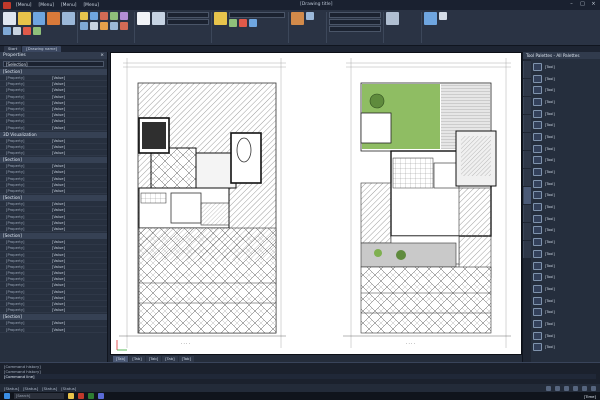  I want to click on snap-icon, so click(548, 388).